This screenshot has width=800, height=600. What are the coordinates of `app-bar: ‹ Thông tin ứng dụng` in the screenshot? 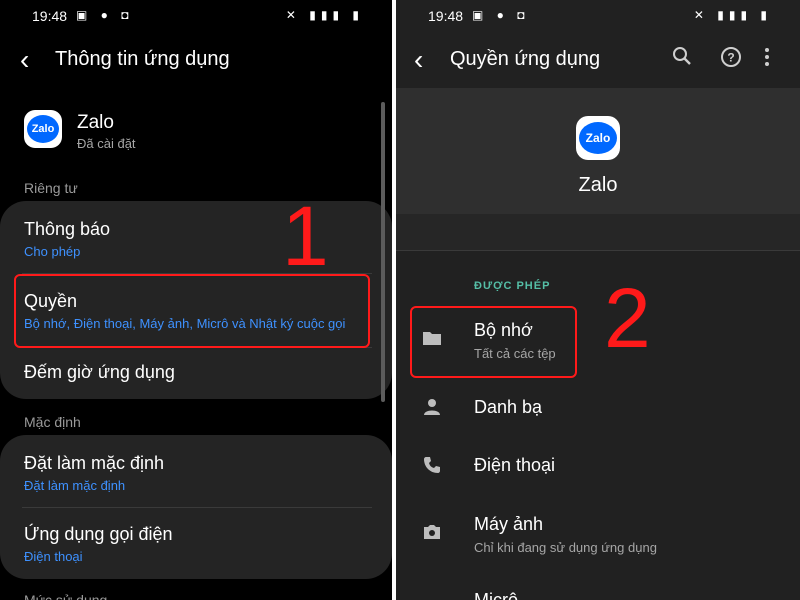 It's located at (196, 60).